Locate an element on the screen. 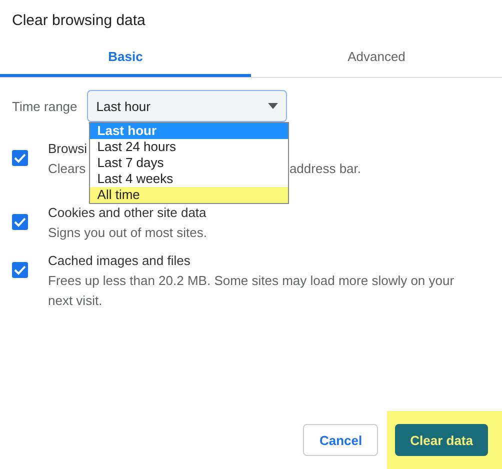 Image resolution: width=502 pixels, height=469 pixels. cancel-button: Cancel is located at coordinates (340, 440).